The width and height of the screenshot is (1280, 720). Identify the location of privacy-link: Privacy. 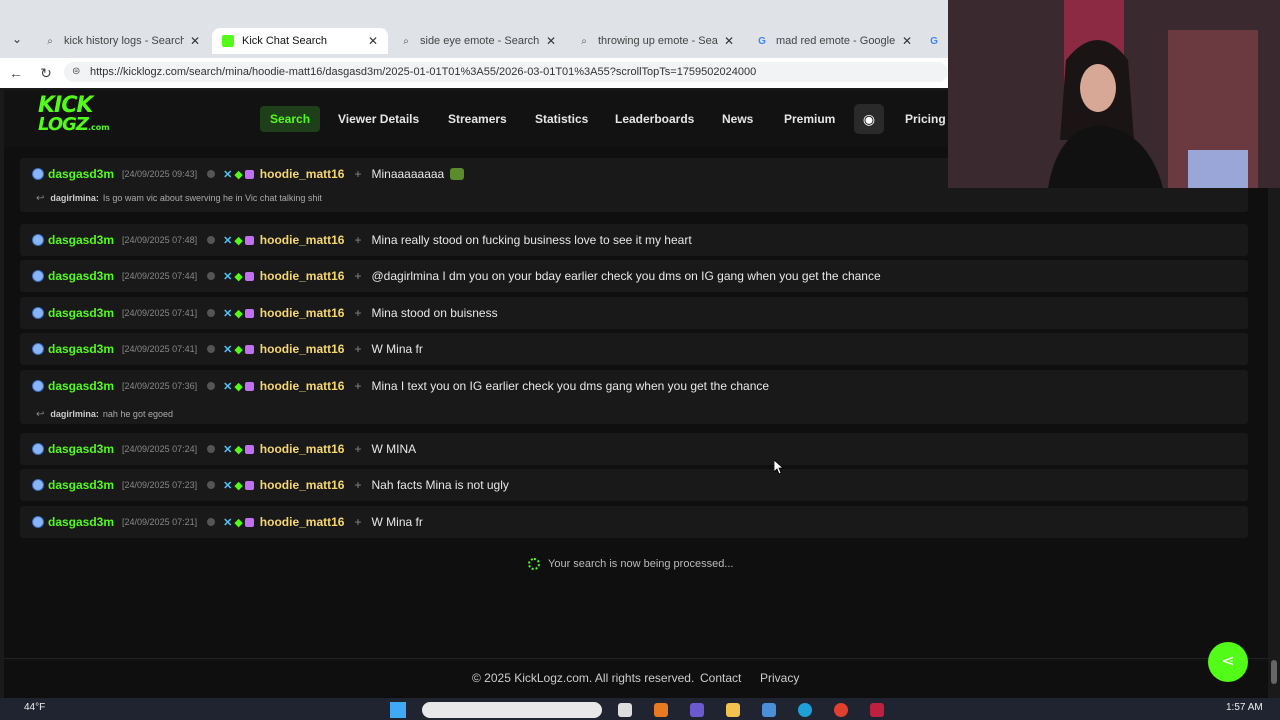
(779, 678).